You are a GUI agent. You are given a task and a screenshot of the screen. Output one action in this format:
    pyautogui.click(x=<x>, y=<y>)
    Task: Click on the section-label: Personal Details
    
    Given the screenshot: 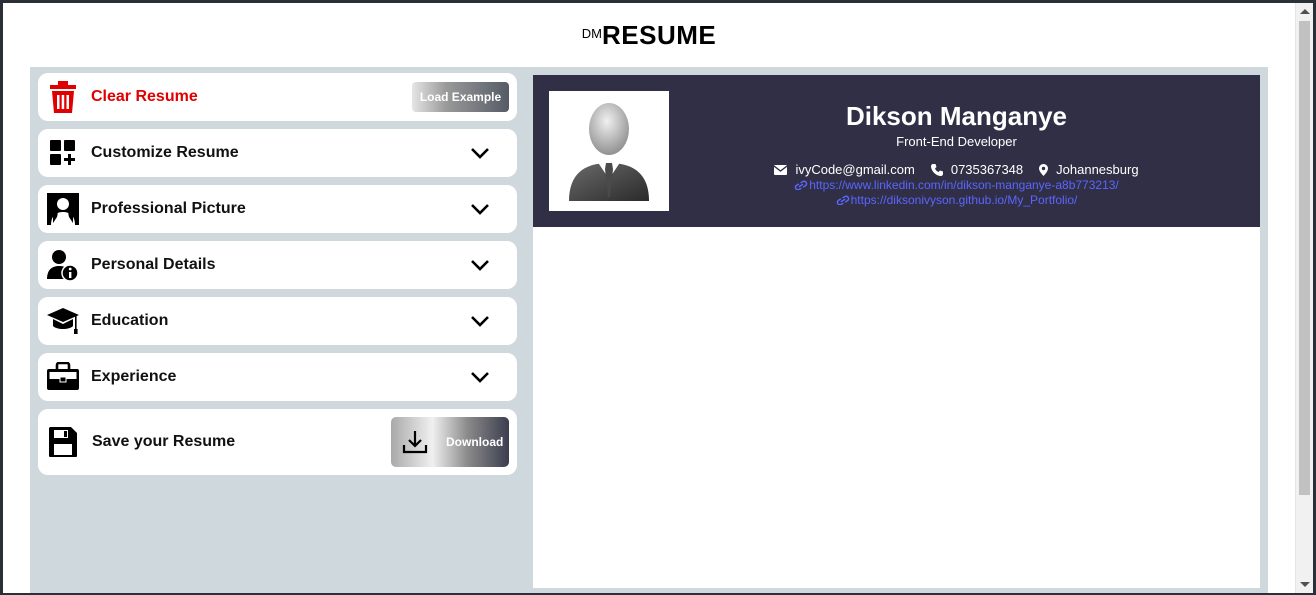 What is the action you would take?
    pyautogui.click(x=153, y=264)
    